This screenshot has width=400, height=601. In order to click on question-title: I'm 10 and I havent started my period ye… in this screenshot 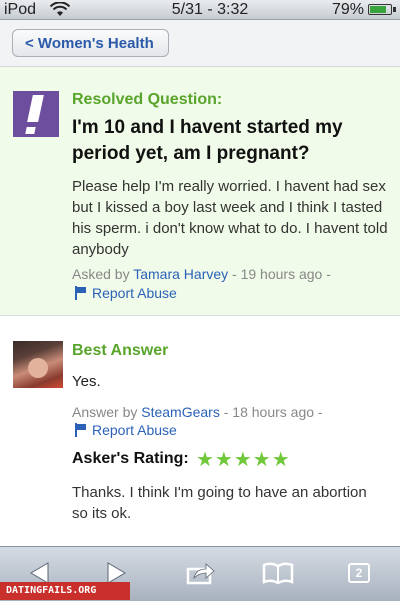, I will do `click(207, 140)`.